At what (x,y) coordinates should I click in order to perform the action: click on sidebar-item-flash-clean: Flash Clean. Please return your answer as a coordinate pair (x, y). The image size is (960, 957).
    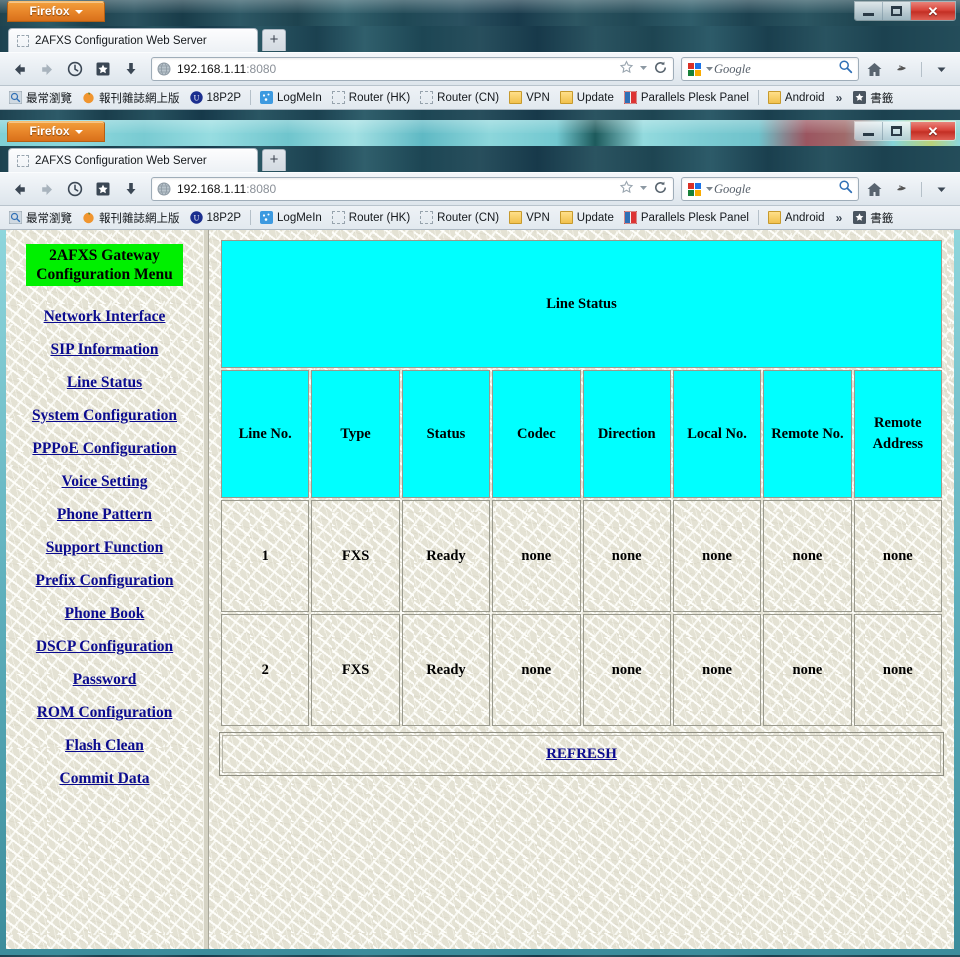
    Looking at the image, I should click on (104, 746).